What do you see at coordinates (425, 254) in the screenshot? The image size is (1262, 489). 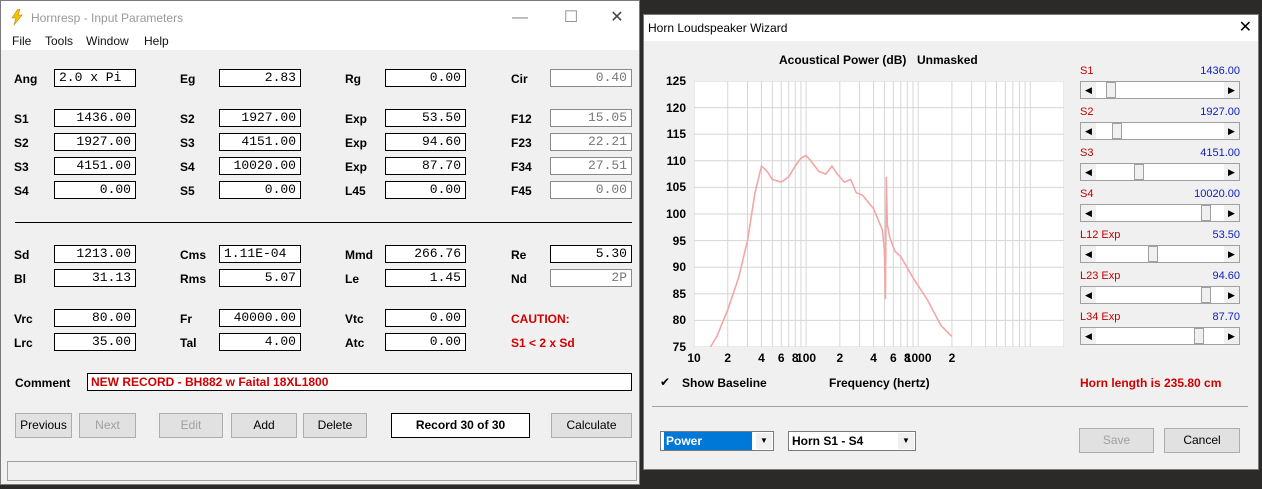 I see `field-mmd: 266.76` at bounding box center [425, 254].